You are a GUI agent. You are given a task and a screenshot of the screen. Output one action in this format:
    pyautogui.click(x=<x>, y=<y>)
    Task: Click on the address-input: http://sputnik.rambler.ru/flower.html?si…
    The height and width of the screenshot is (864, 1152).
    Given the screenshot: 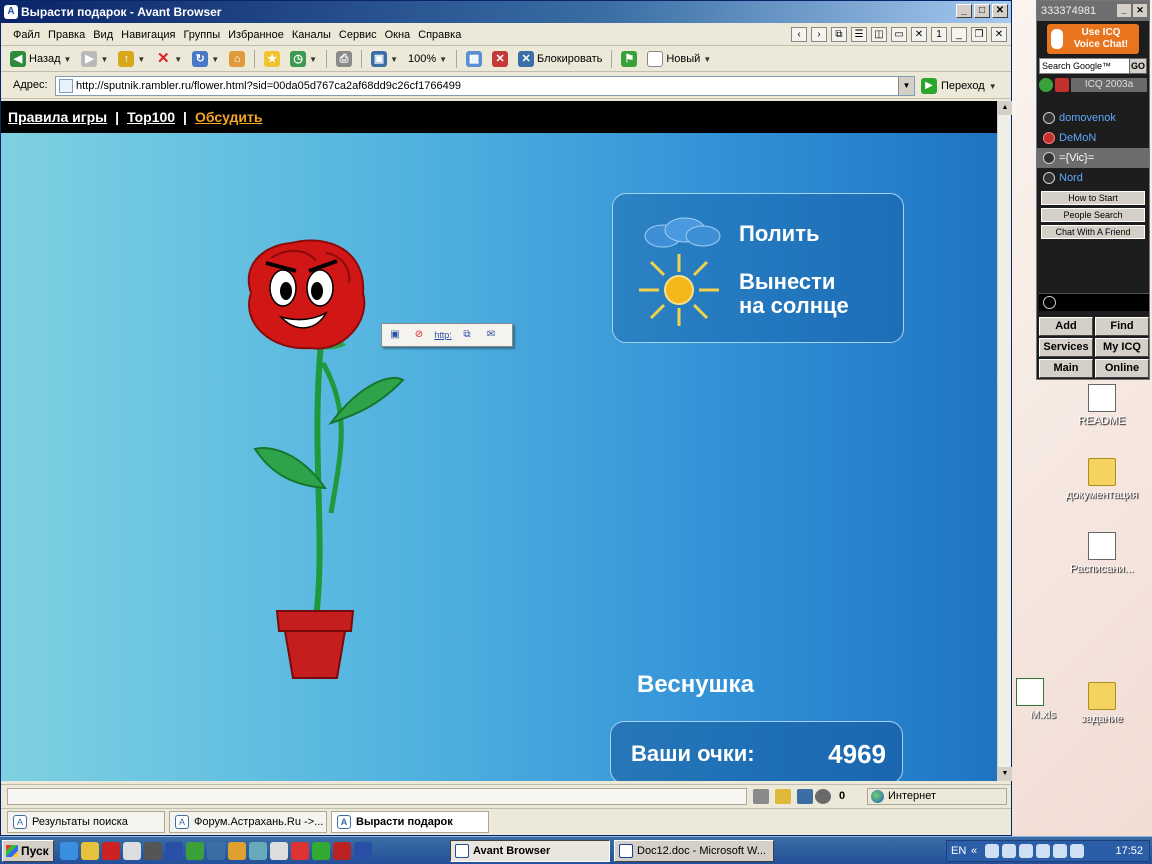 What is the action you would take?
    pyautogui.click(x=485, y=86)
    